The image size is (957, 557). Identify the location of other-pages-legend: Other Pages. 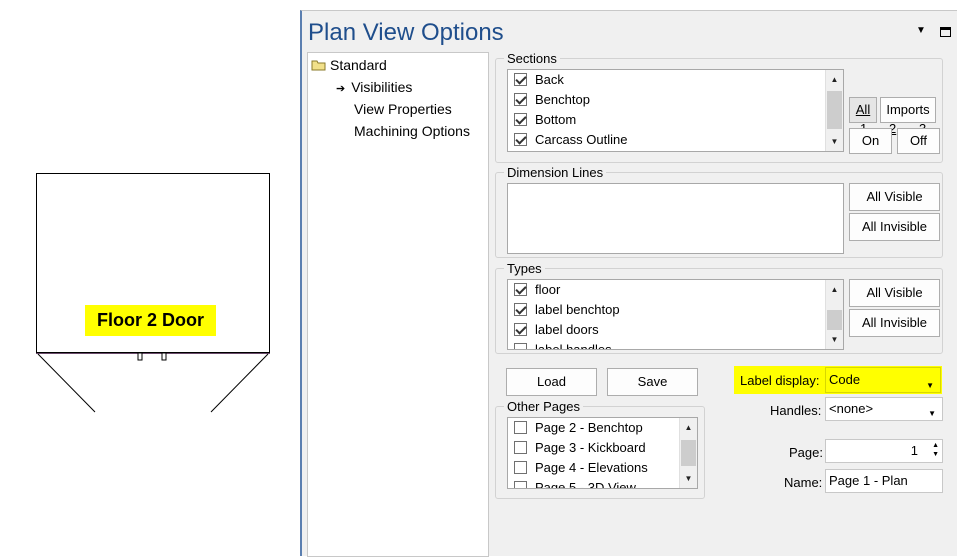
(543, 406).